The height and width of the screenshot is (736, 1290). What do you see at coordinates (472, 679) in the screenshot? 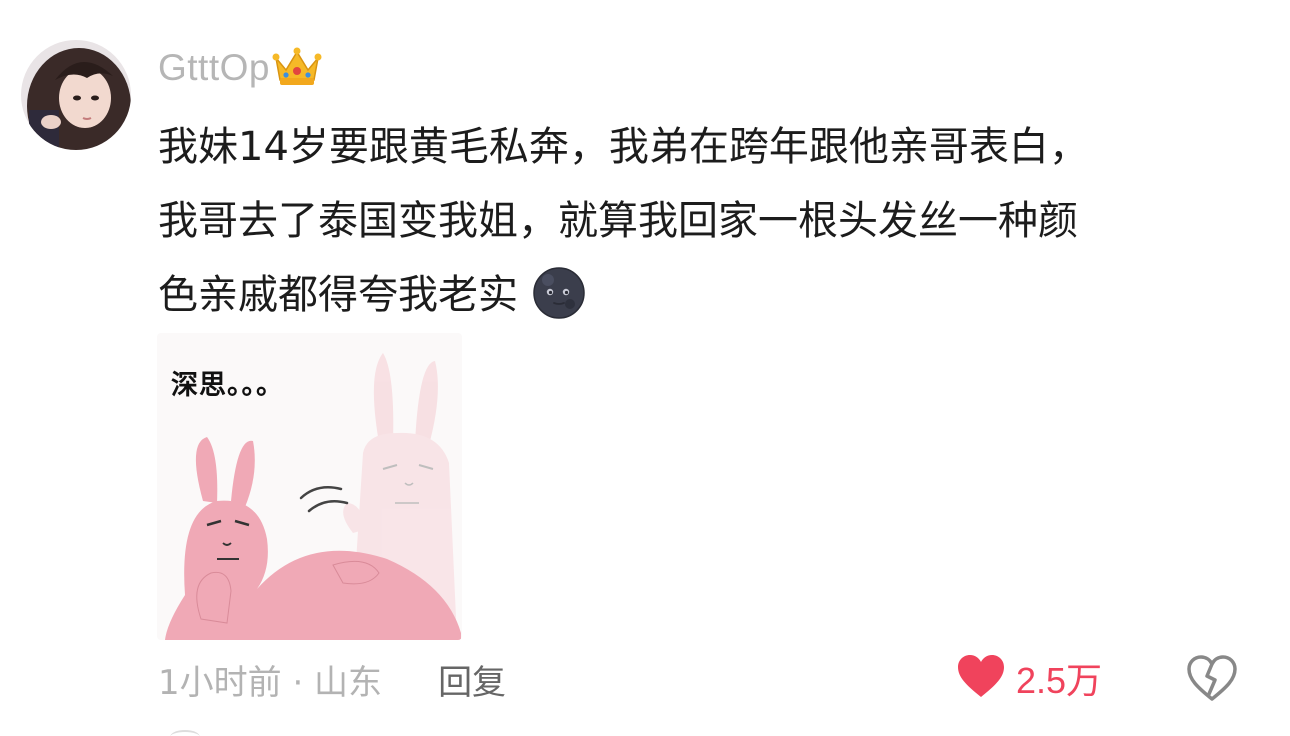
I see `reply-button: 回复` at bounding box center [472, 679].